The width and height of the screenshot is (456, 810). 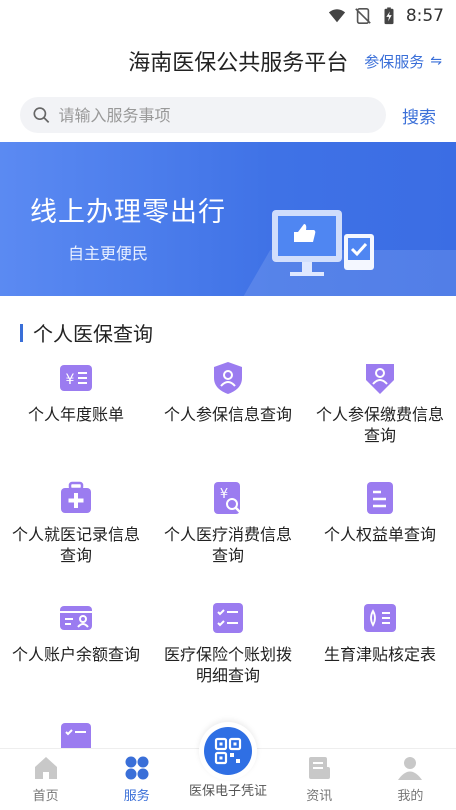 I want to click on page-title: 海南医保公共服务平台, so click(x=238, y=63).